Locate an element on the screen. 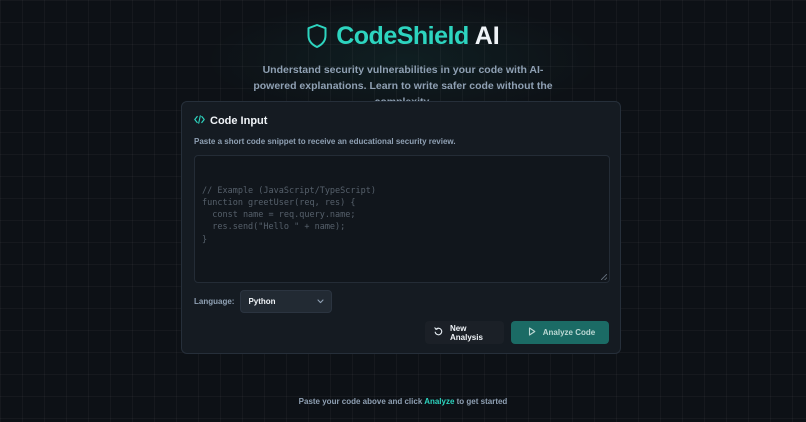 The width and height of the screenshot is (806, 422). refresh-icon is located at coordinates (438, 332).